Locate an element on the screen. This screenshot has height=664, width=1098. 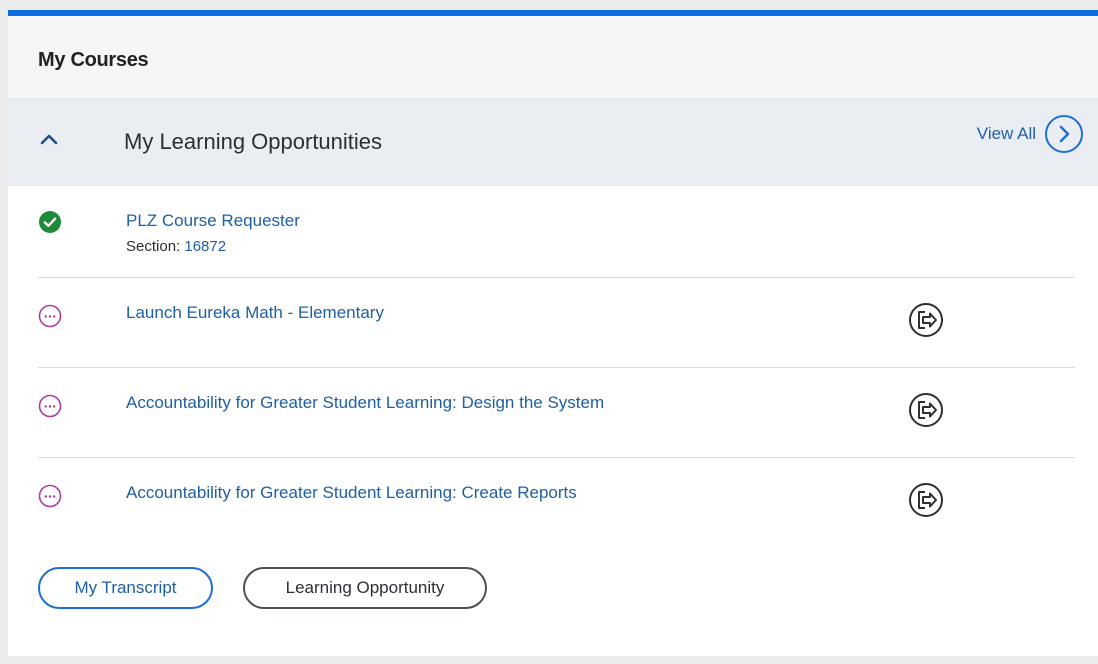
learning-opportunity-button: Learning Opportunity is located at coordinates (365, 588).